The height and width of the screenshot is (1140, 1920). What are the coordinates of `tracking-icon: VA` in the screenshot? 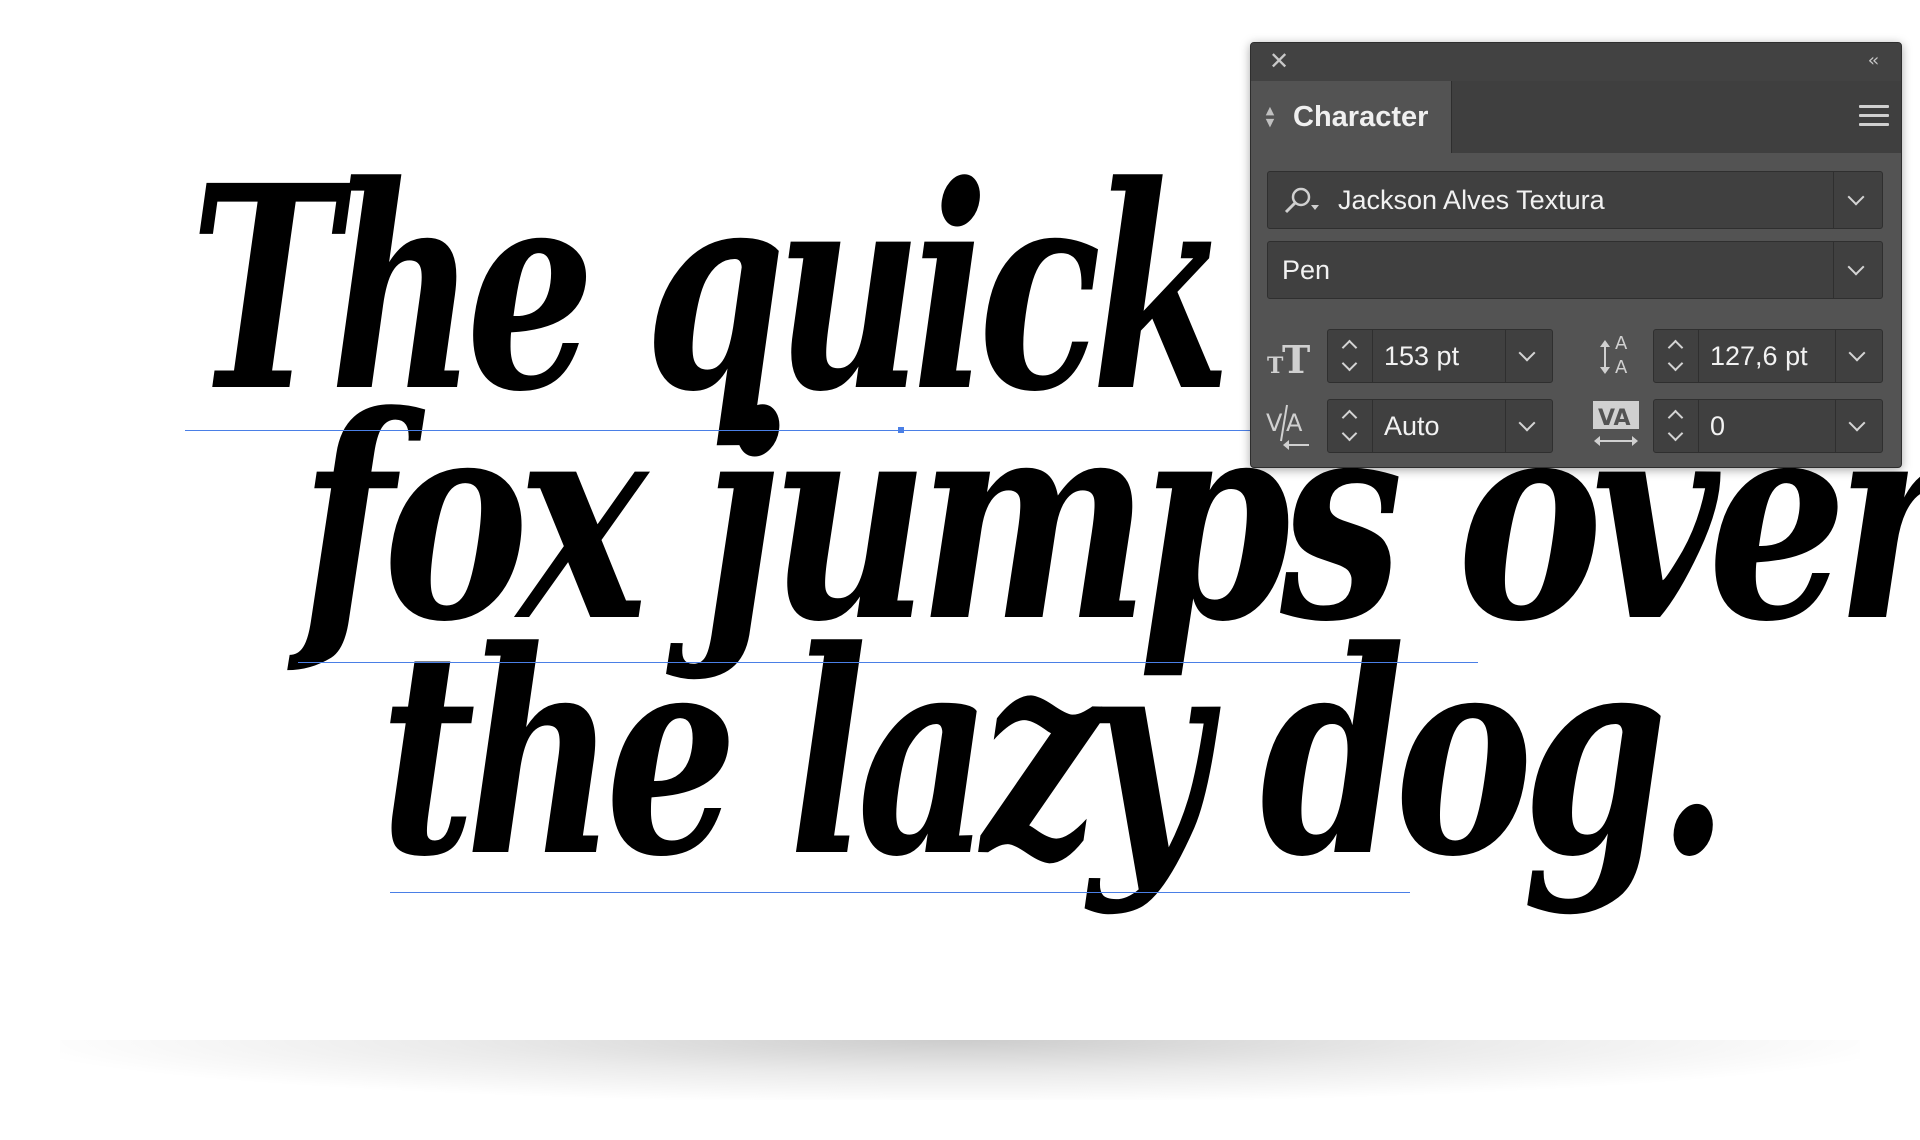 It's located at (1616, 423).